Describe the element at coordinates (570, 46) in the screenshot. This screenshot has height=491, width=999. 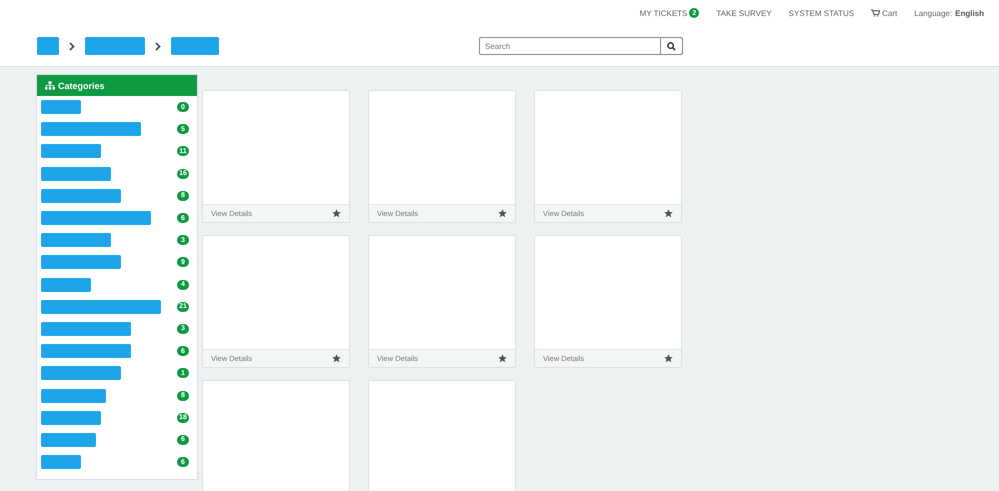
I see `search-field: Search` at that location.